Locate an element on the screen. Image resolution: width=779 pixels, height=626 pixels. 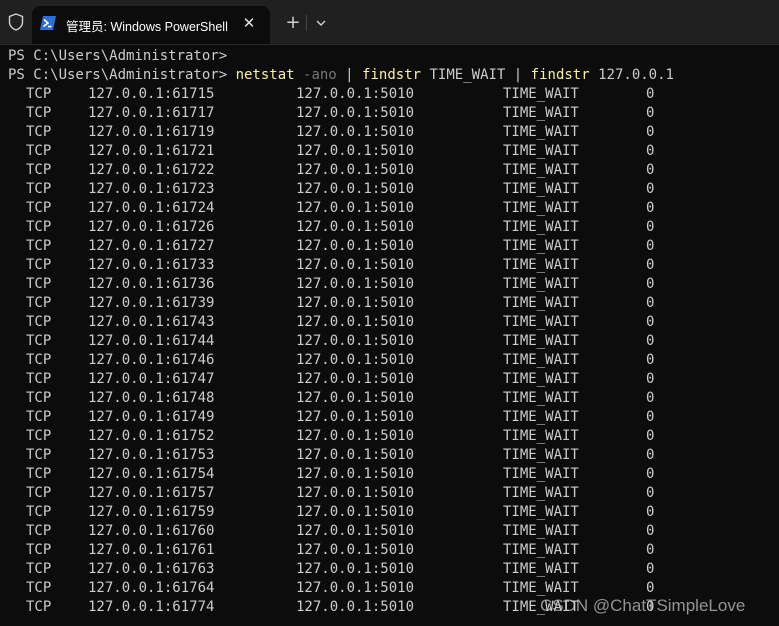
local-address-cell: 127.0.0.1:61727 is located at coordinates (151, 246).